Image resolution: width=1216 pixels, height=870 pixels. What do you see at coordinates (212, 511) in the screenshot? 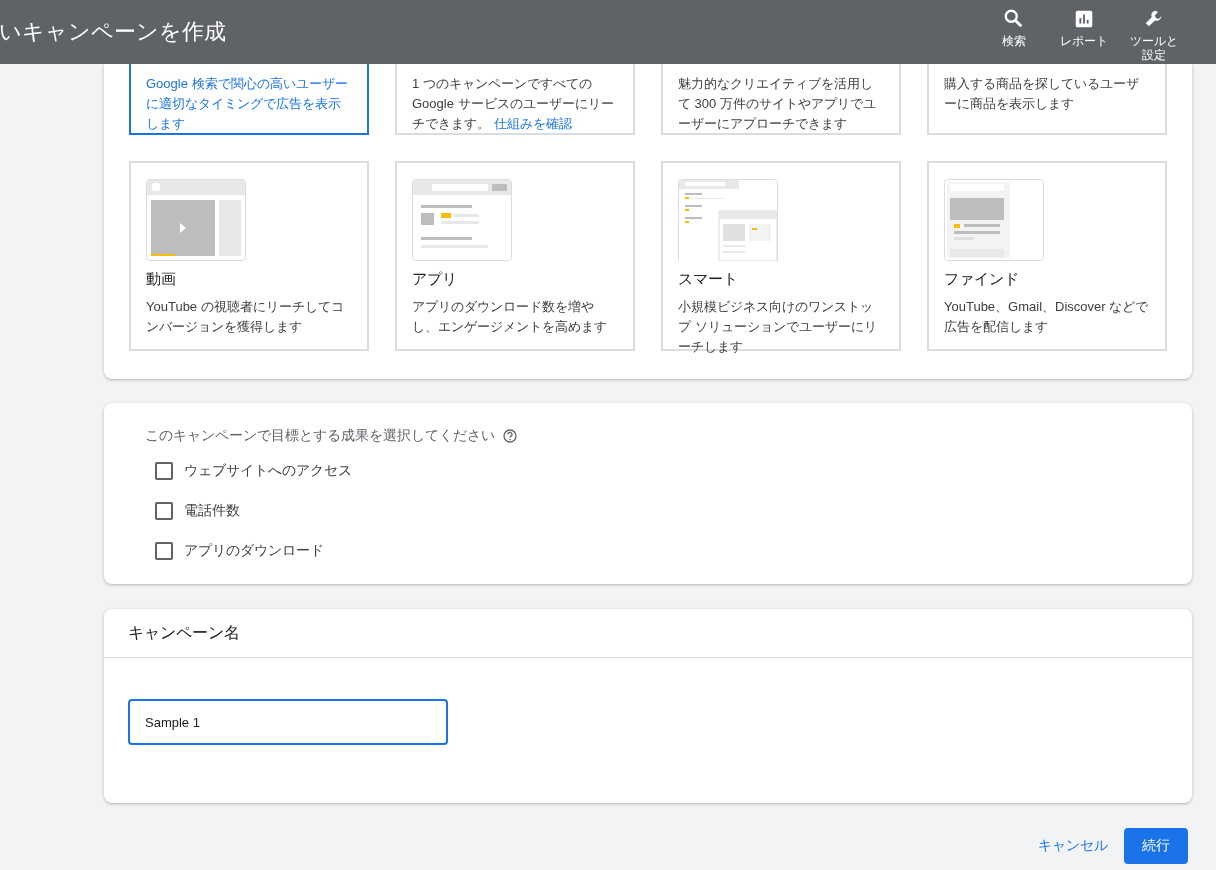
I see `checkbox-label: 電話件数` at bounding box center [212, 511].